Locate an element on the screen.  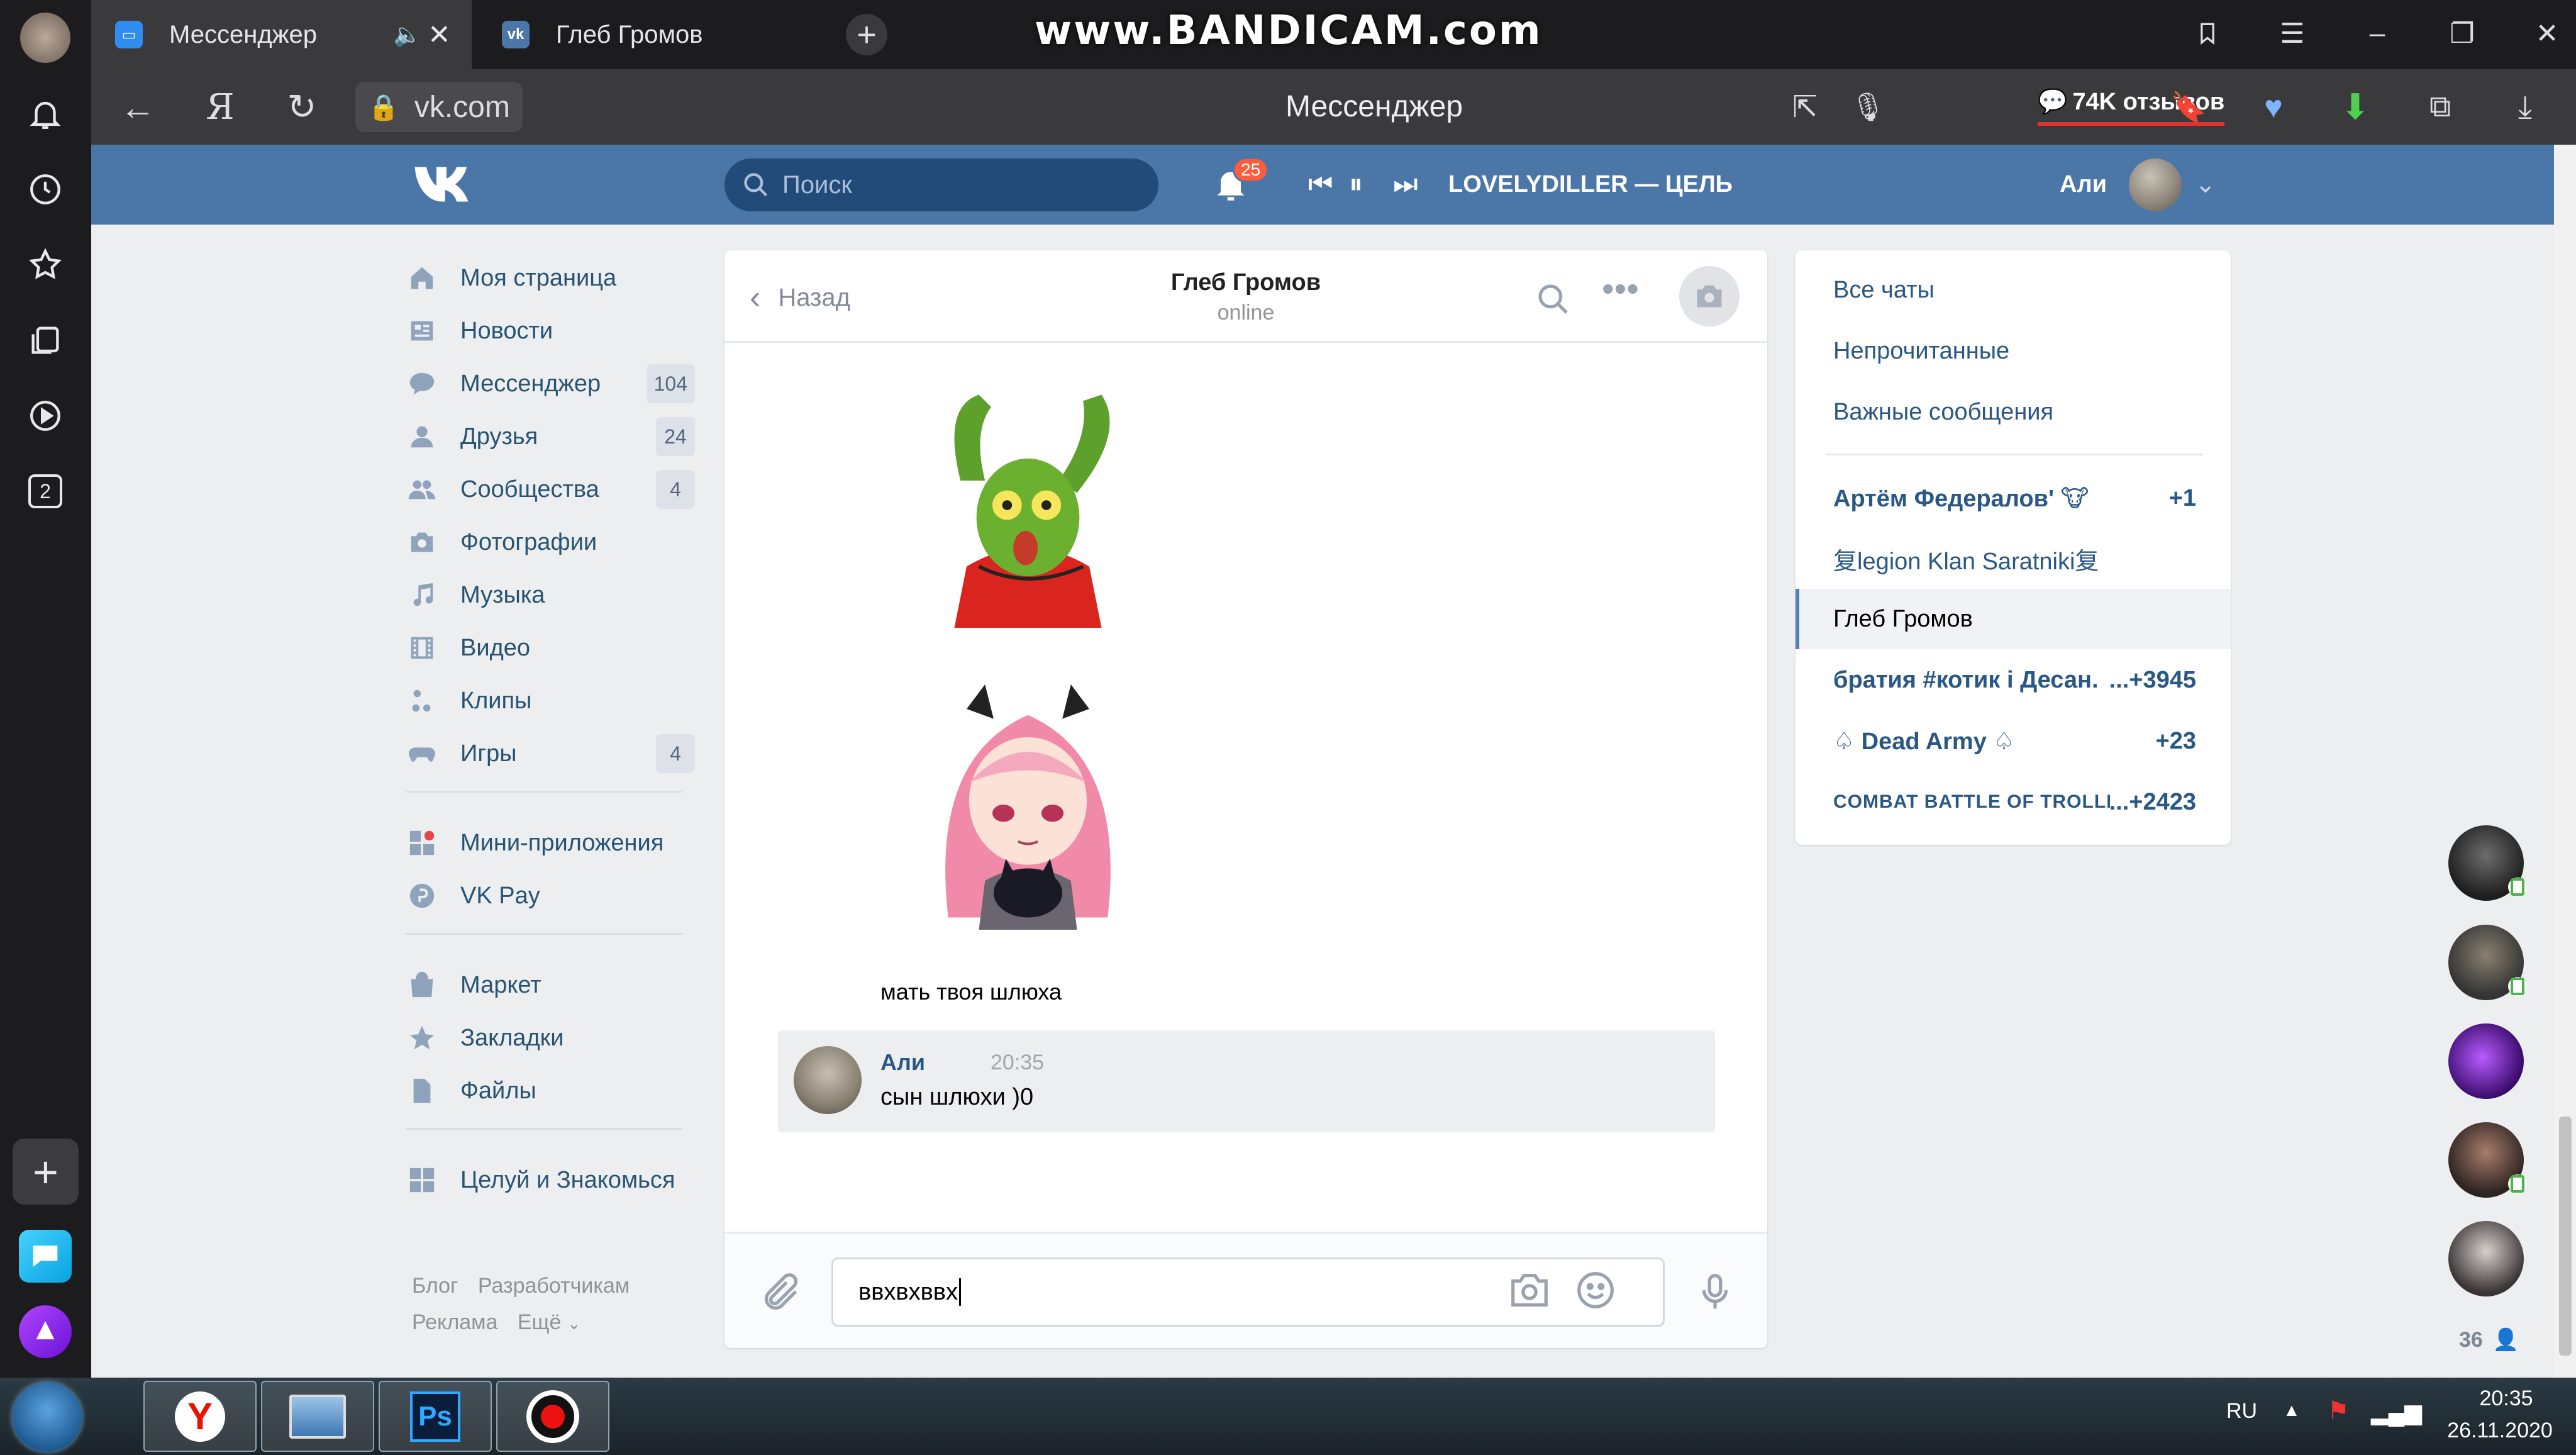
collections-icon is located at coordinates (45, 340).